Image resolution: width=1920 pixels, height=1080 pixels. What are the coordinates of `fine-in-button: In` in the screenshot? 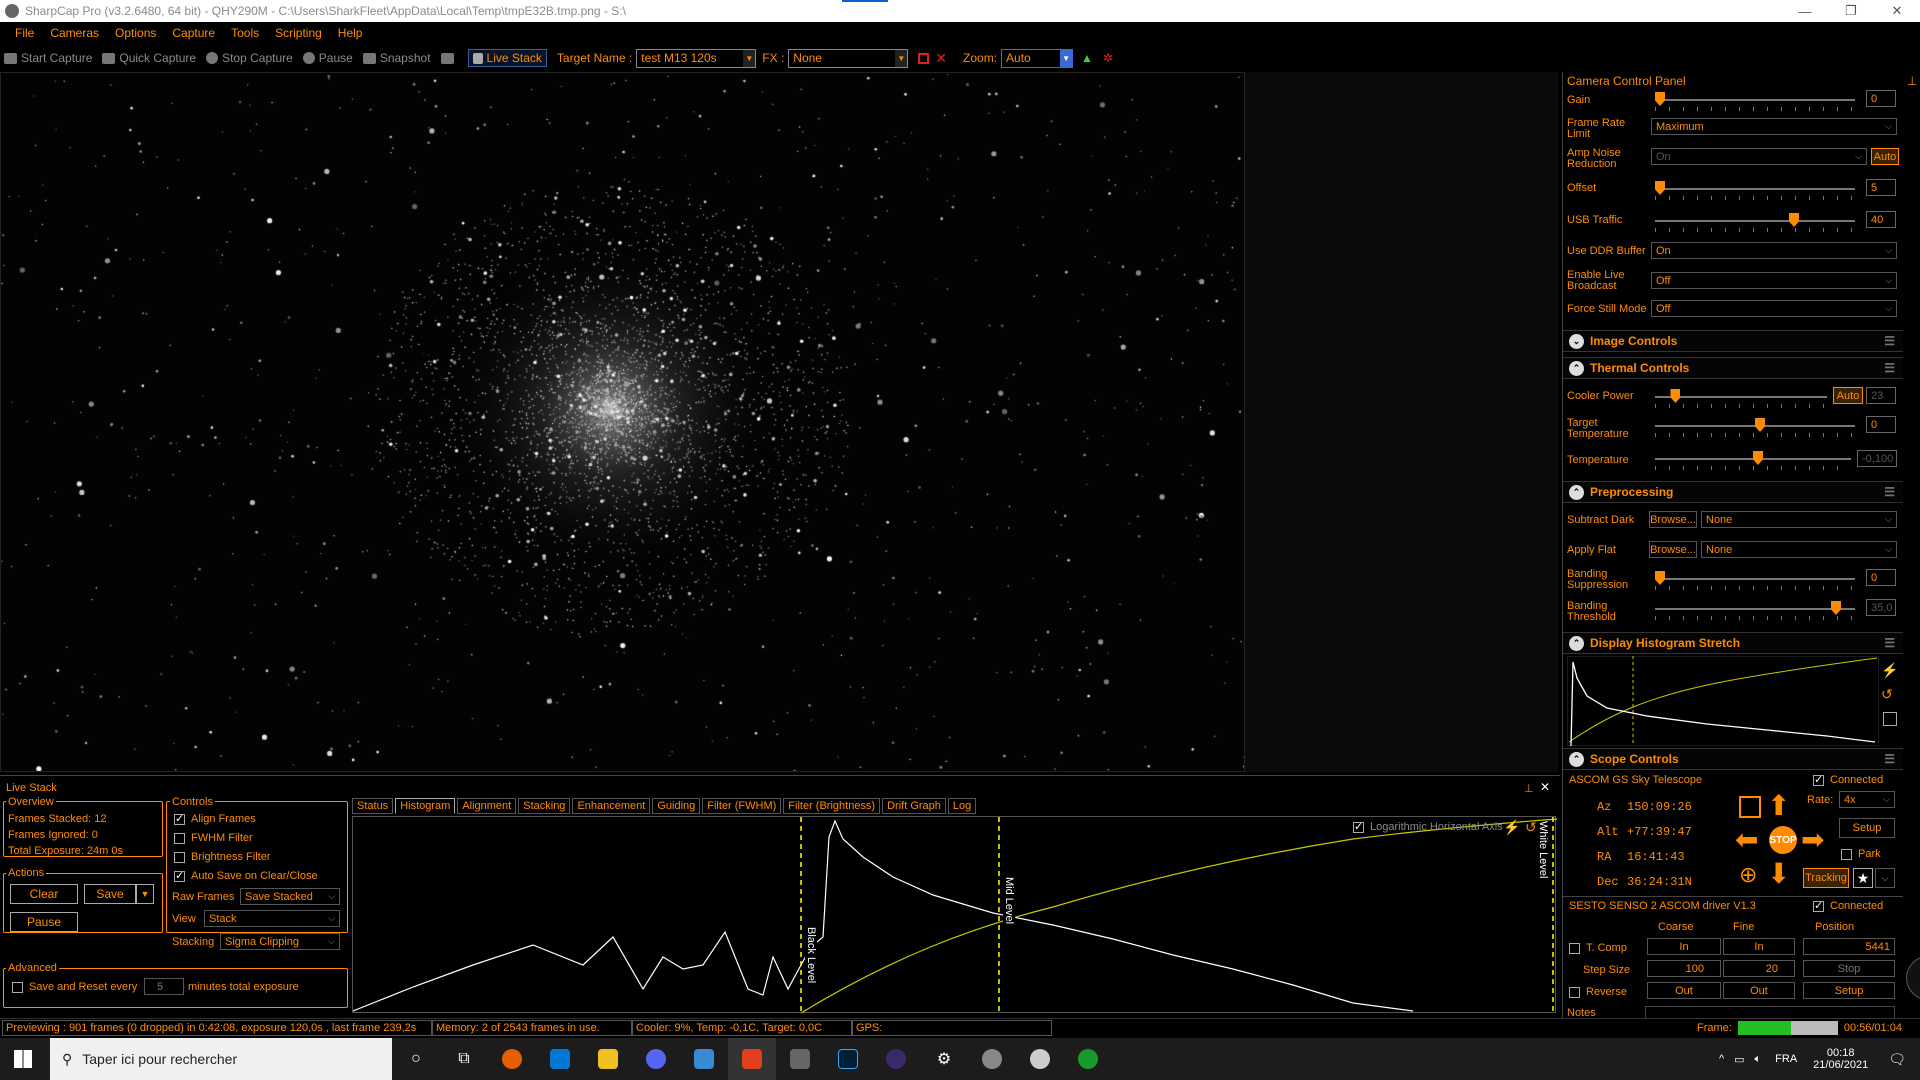 It's located at (1759, 946).